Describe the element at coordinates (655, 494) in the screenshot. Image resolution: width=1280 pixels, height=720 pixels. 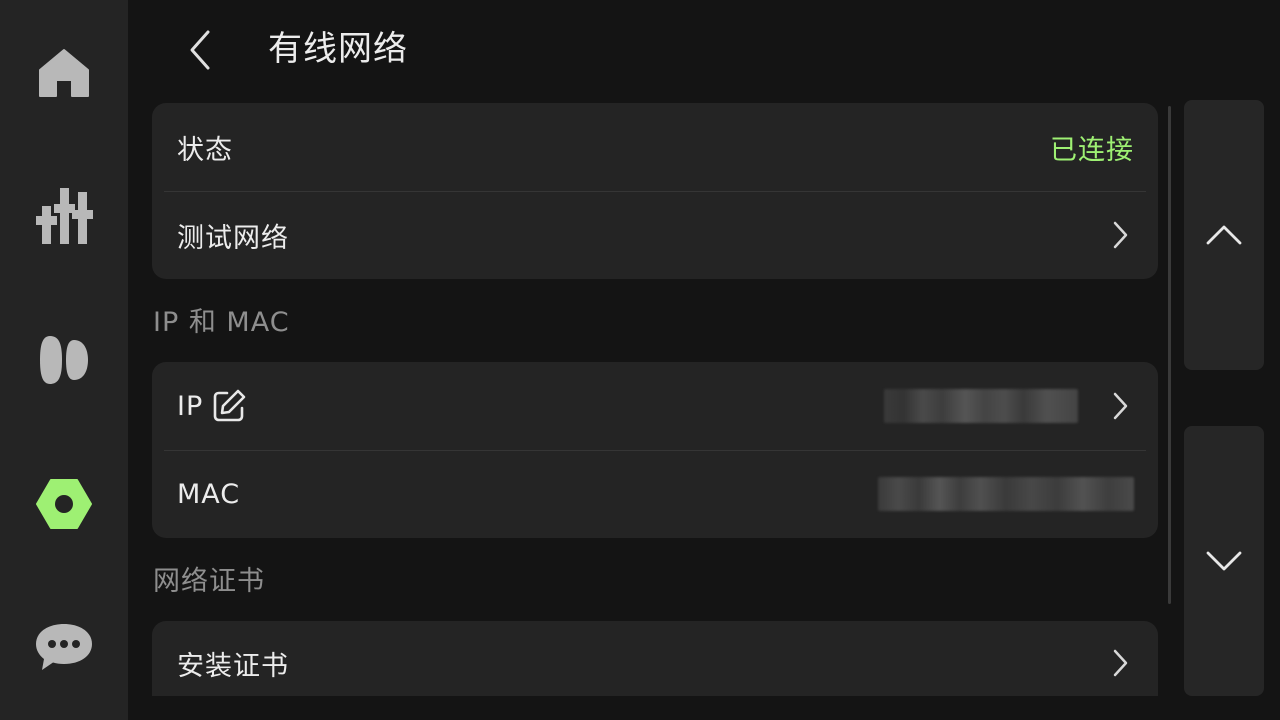
I see `mac-row: MAC` at that location.